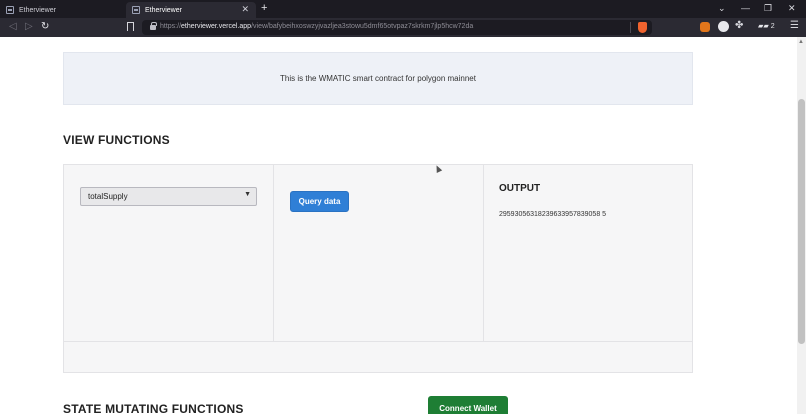 The width and height of the screenshot is (806, 414). What do you see at coordinates (45, 27) in the screenshot?
I see `reload-icon: ↻` at bounding box center [45, 27].